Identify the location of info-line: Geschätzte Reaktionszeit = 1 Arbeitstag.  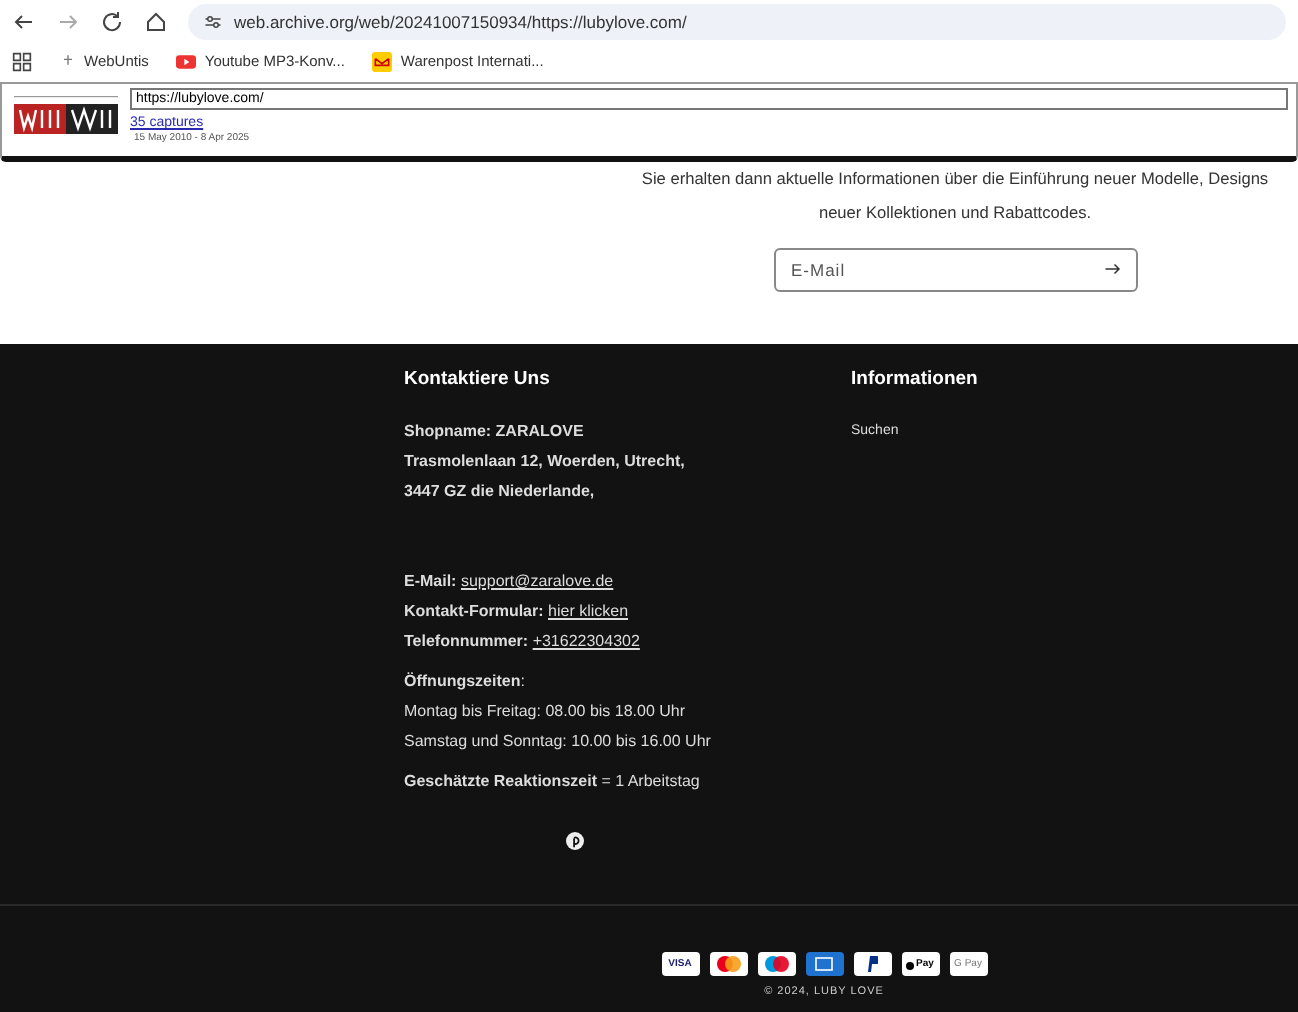
(553, 782).